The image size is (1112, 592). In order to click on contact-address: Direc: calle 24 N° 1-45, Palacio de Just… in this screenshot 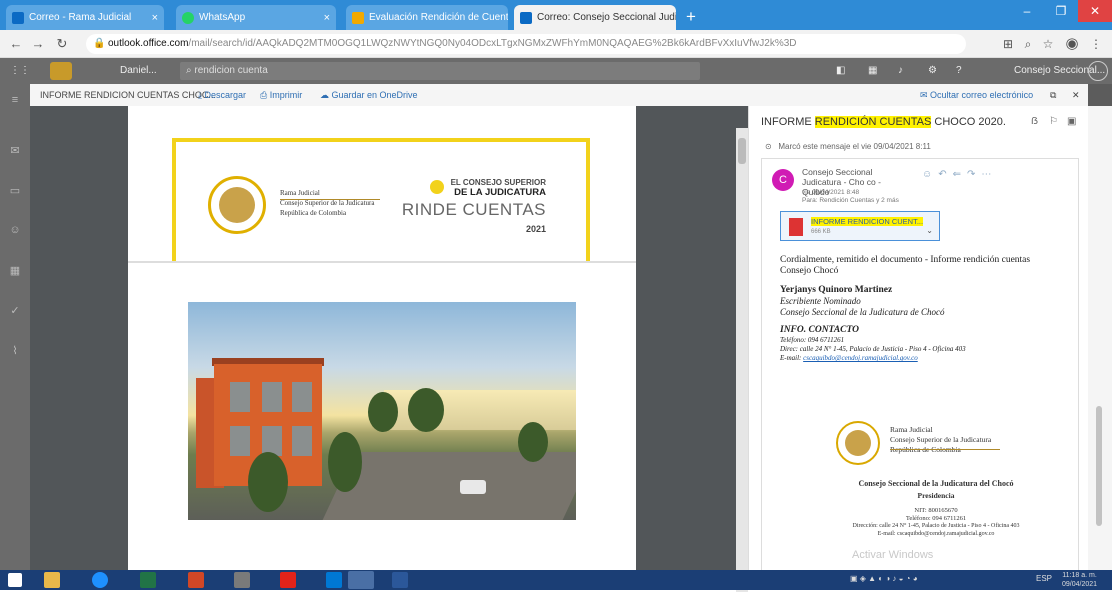, I will do `click(873, 349)`.